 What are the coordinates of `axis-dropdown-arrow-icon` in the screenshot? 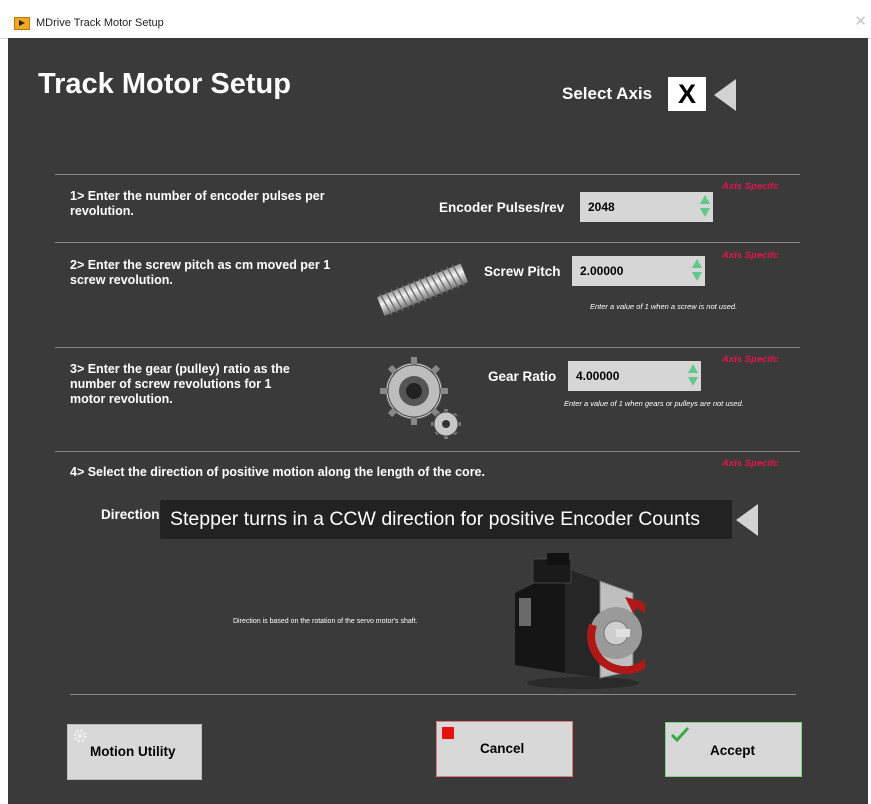 It's located at (725, 95).